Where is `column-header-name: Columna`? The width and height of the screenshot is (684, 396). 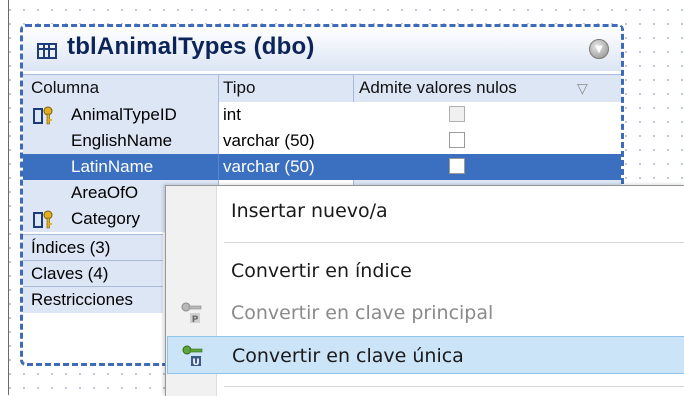 column-header-name: Columna is located at coordinates (65, 88).